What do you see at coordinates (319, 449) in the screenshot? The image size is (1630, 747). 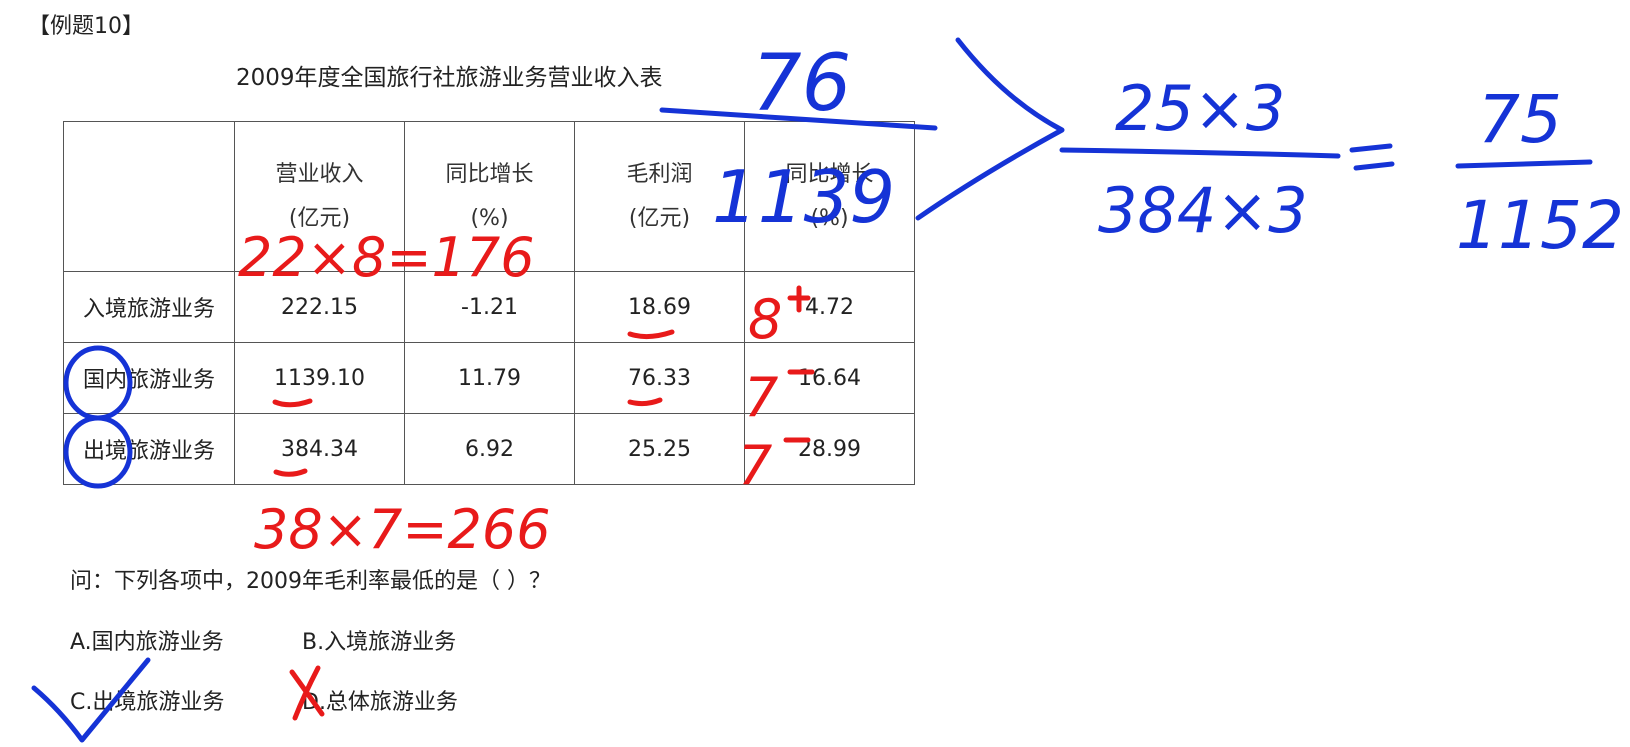 I see `table-cell: 384.34` at bounding box center [319, 449].